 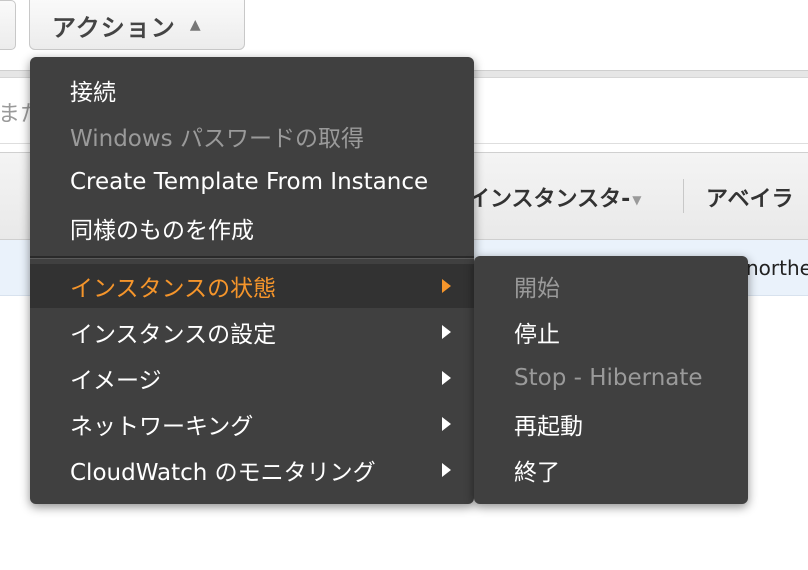 I want to click on menu-item-networking: ネットワーキング, so click(x=252, y=424).